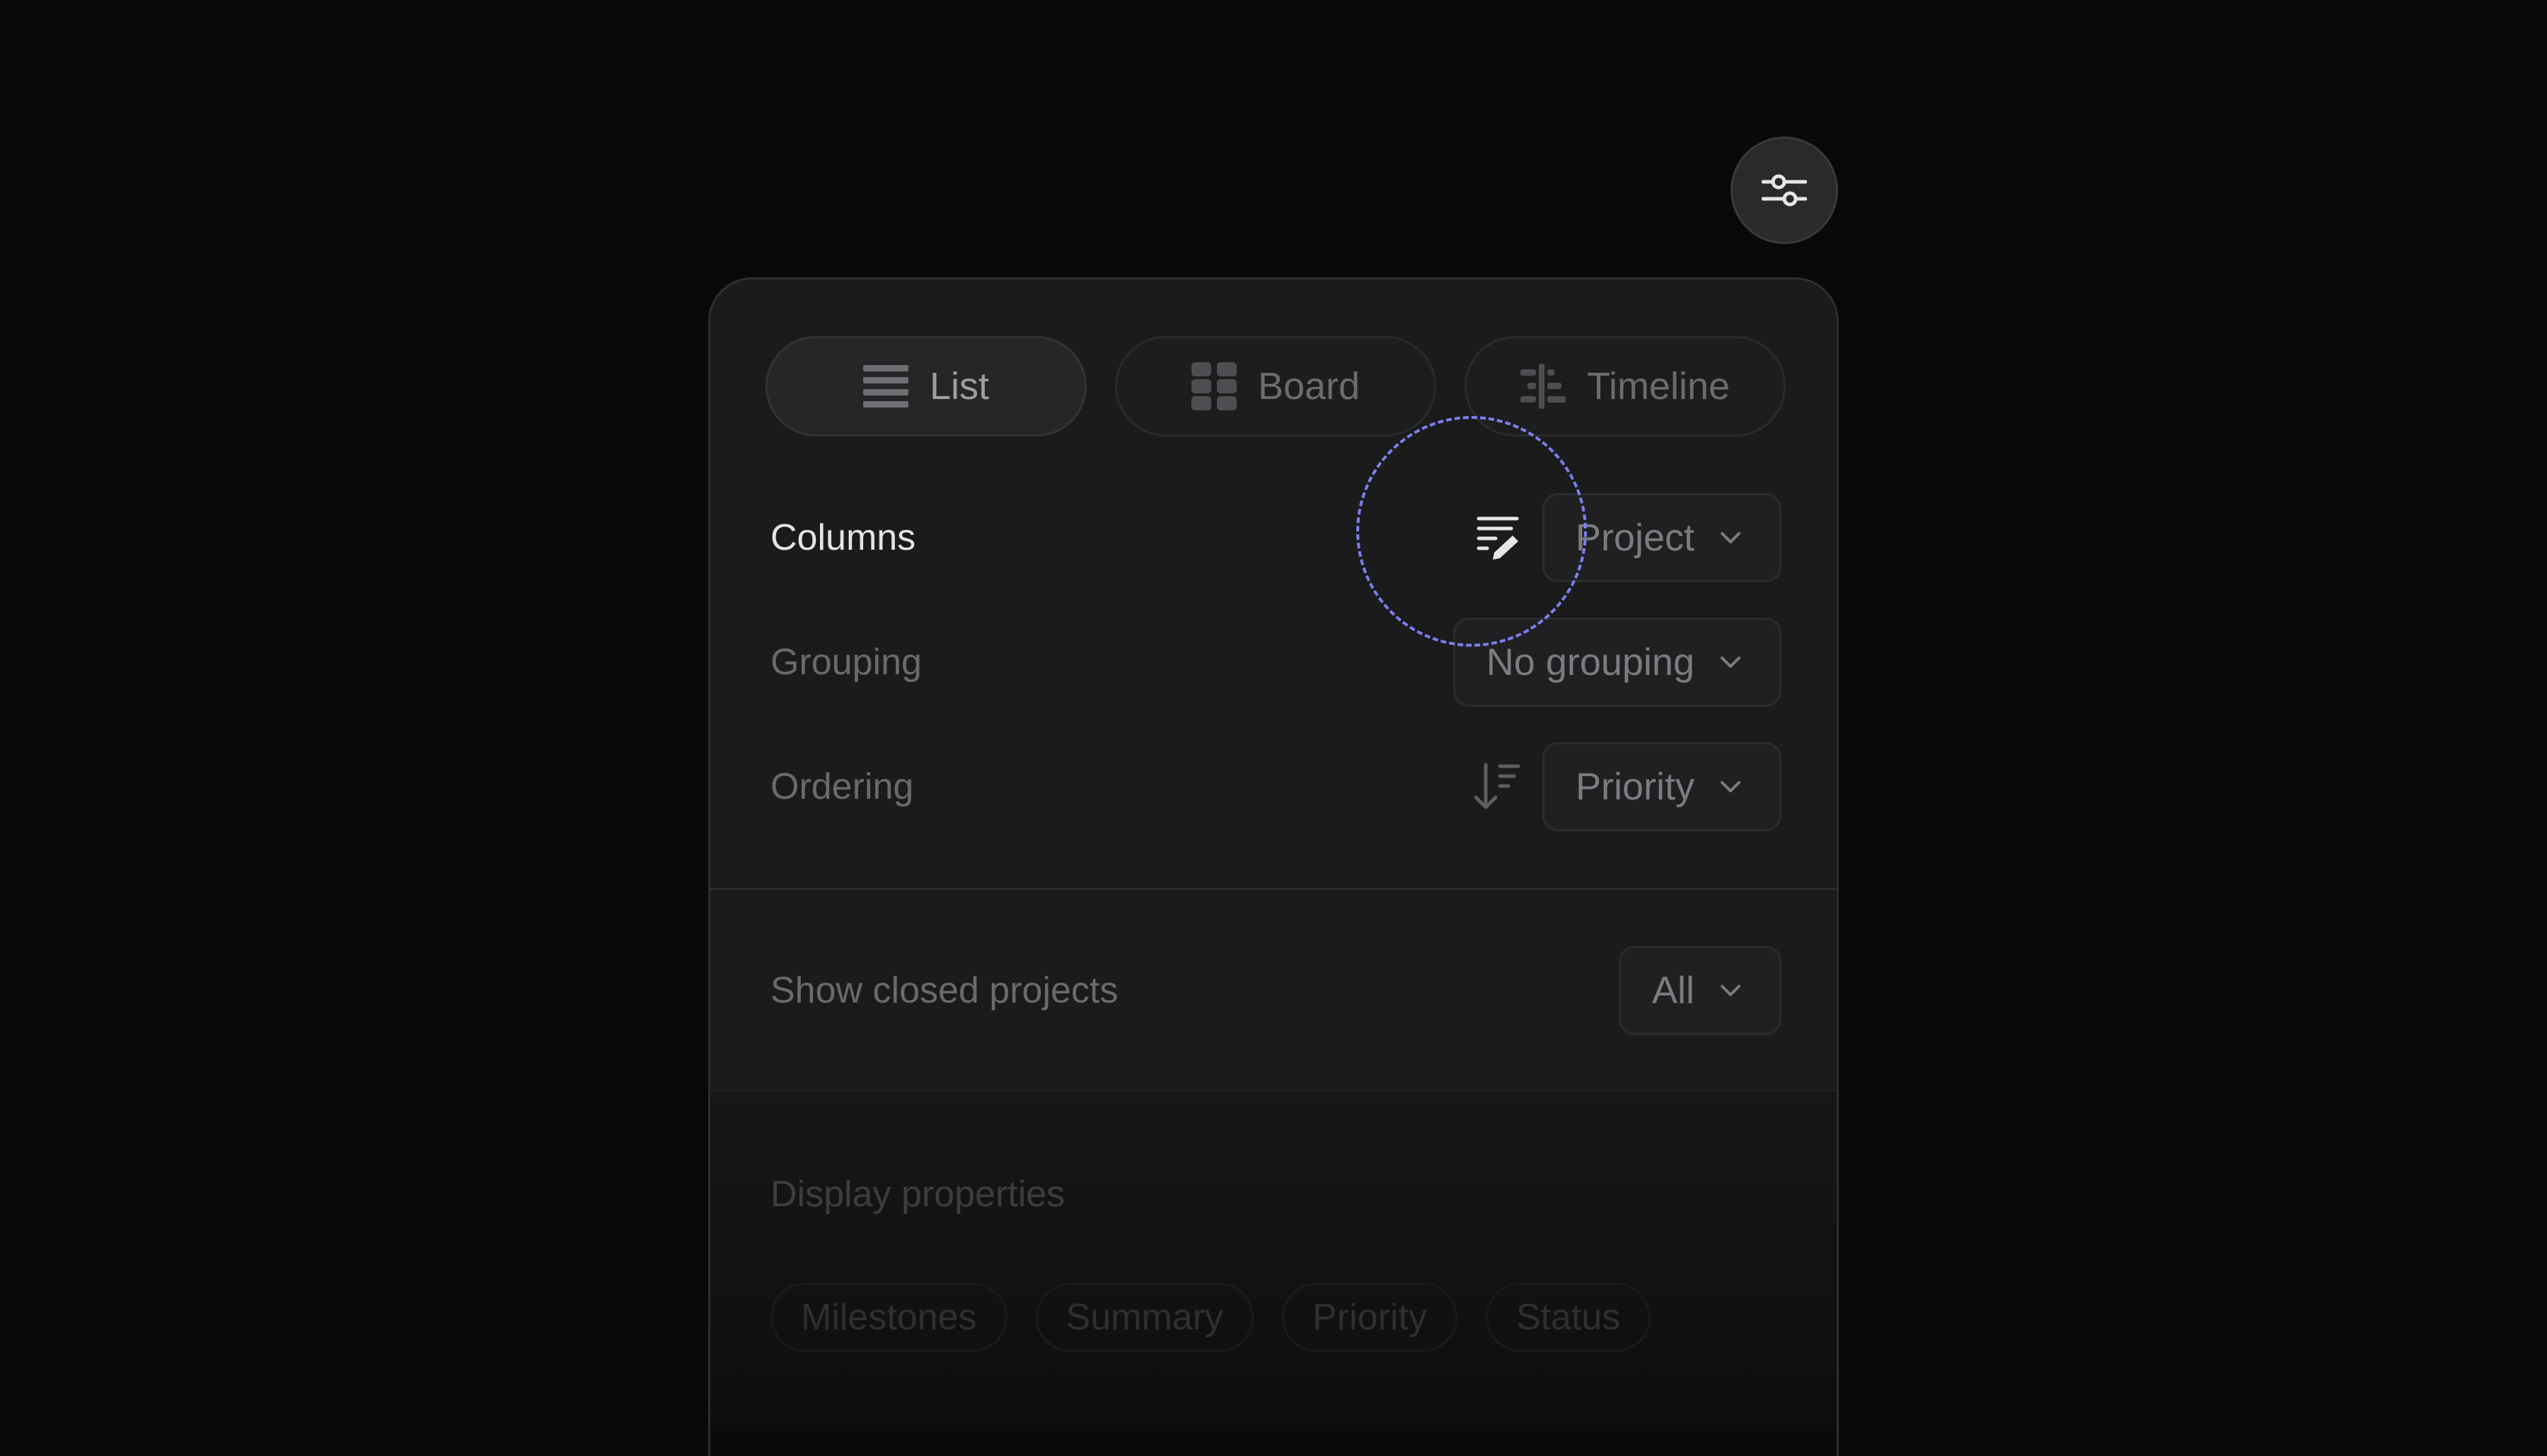 Image resolution: width=2547 pixels, height=1456 pixels. I want to click on view-tabs: List Board Timeline, so click(1276, 386).